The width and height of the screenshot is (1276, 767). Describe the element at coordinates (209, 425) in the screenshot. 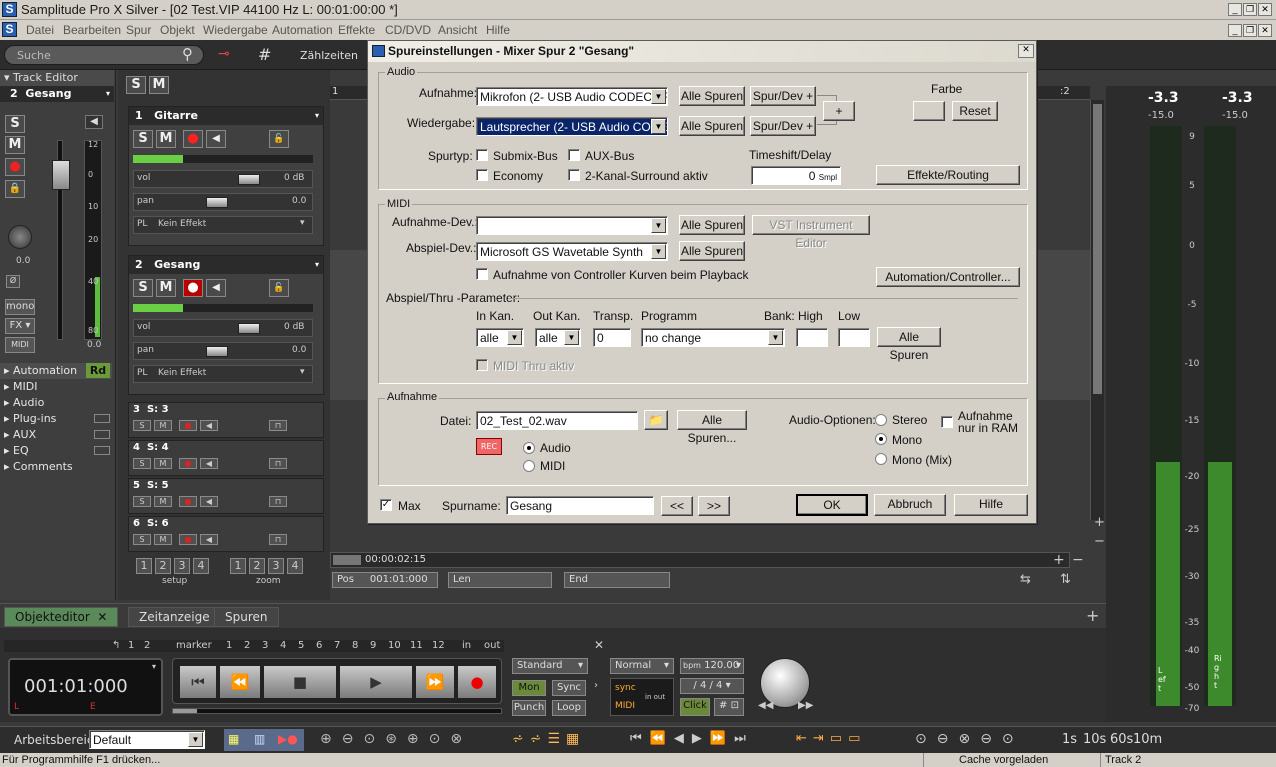

I see `strip-monitor-icon: ◀` at that location.